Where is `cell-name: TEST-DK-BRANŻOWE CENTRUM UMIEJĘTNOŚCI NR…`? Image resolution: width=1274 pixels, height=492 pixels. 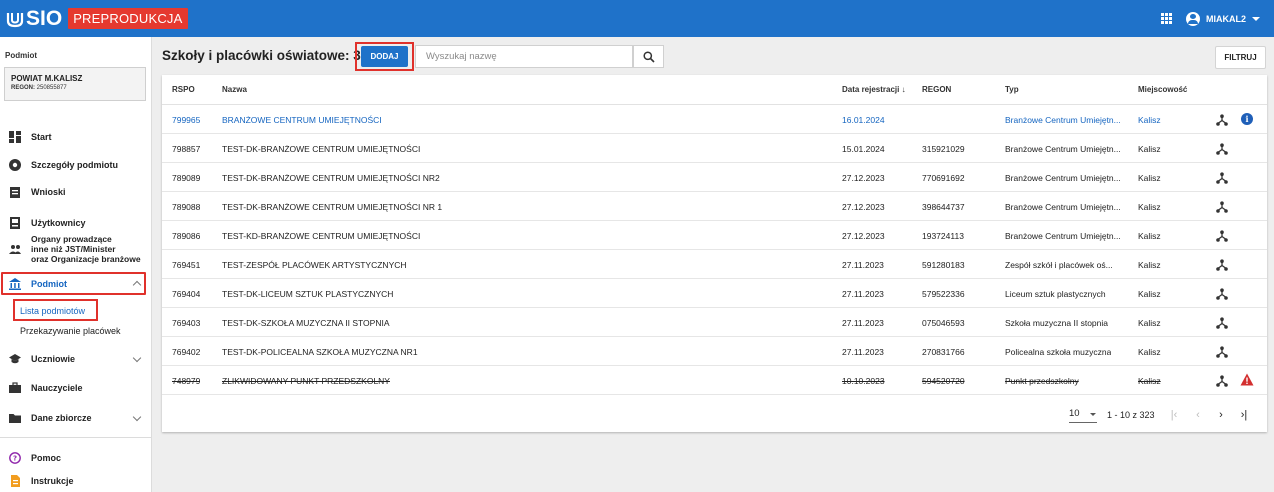
cell-name: TEST-DK-BRANŻOWE CENTRUM UMIEJĘTNOŚCI NR… is located at coordinates (331, 178).